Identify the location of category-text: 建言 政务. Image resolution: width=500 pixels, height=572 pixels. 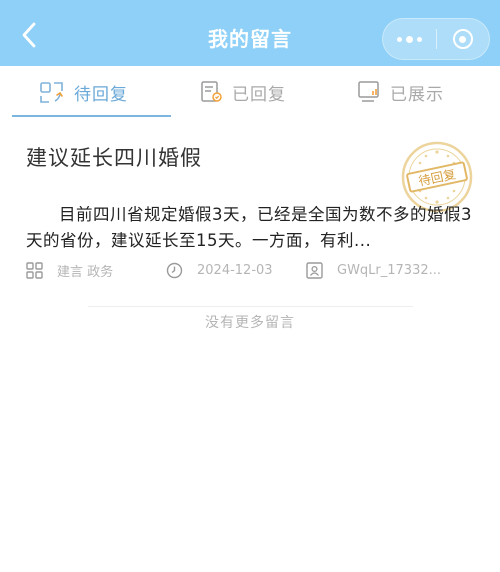
(85, 272).